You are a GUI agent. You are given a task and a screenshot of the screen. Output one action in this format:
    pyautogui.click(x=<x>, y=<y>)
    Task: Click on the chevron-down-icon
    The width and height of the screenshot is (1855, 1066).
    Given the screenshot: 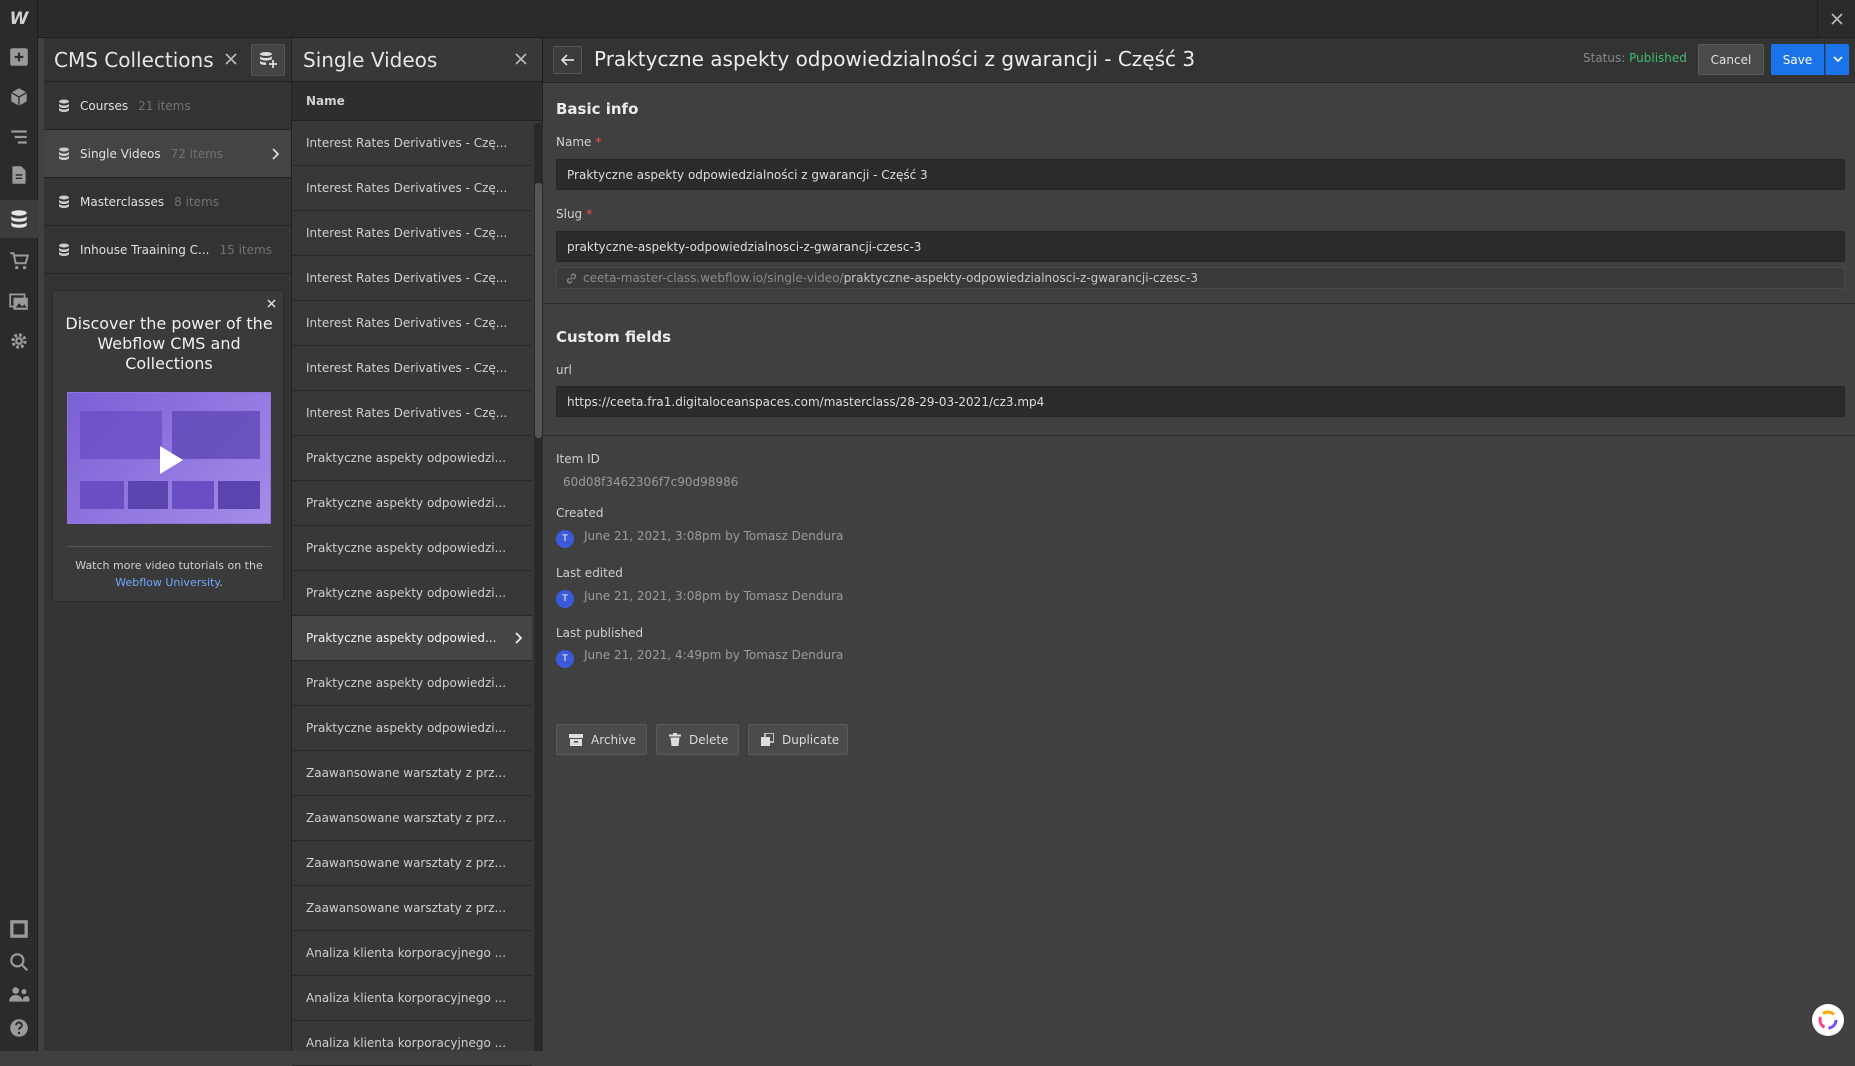 What is the action you would take?
    pyautogui.click(x=1837, y=59)
    